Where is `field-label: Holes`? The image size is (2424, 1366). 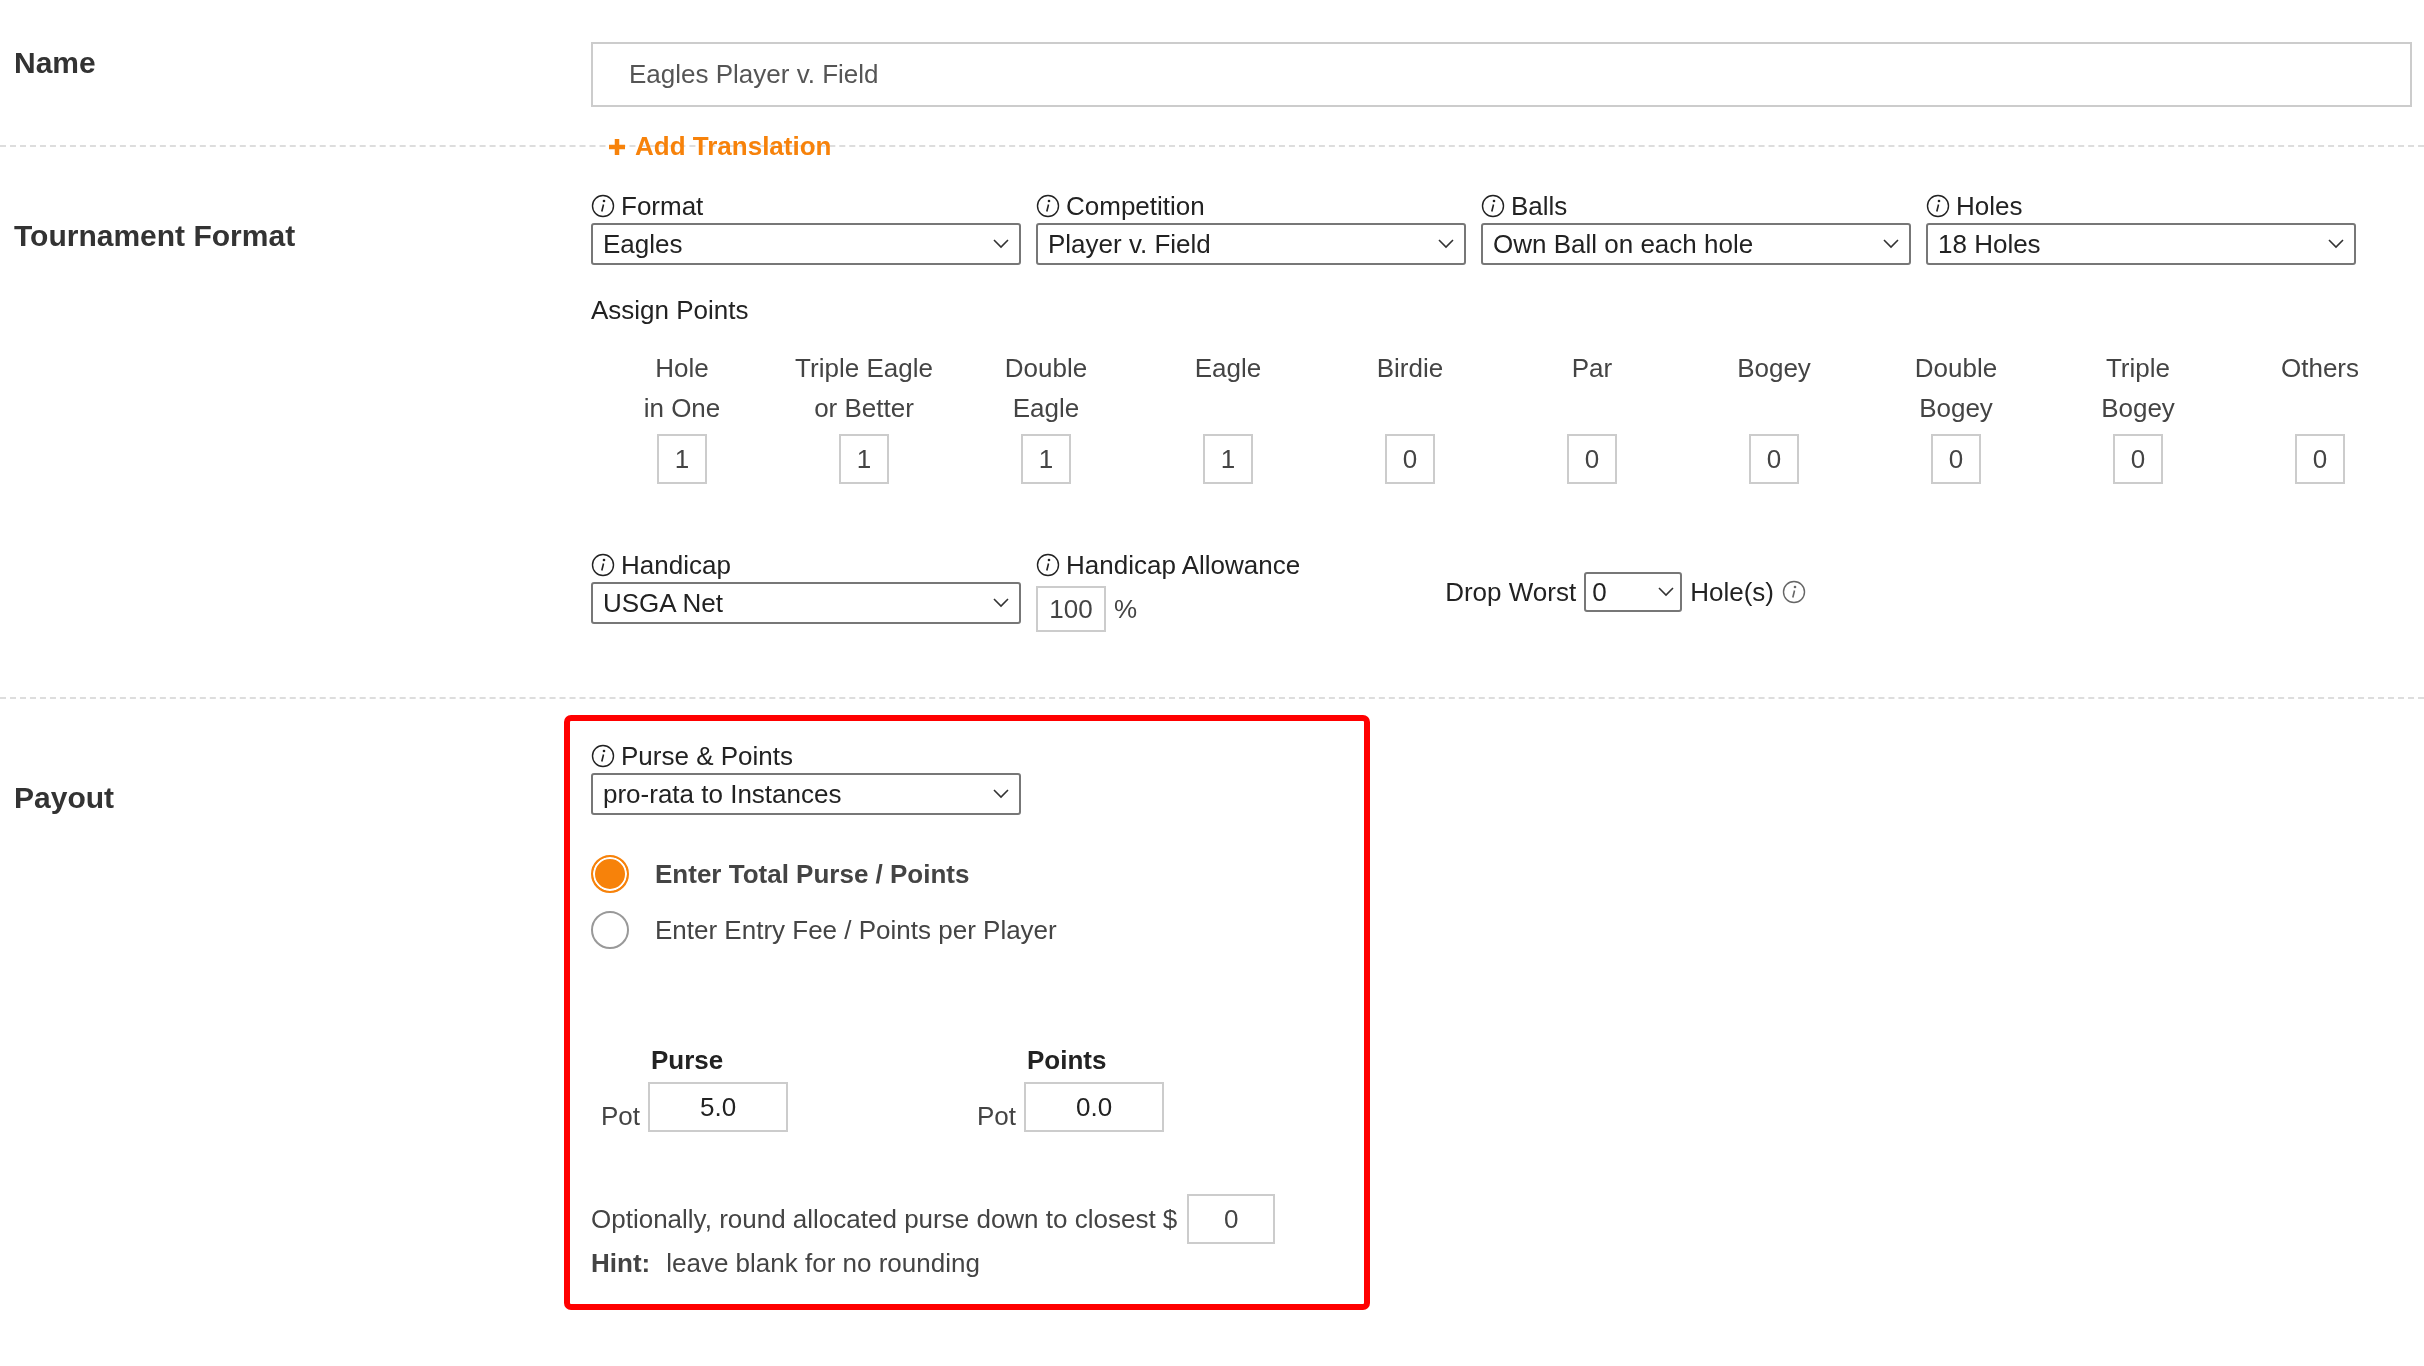 field-label: Holes is located at coordinates (1989, 206).